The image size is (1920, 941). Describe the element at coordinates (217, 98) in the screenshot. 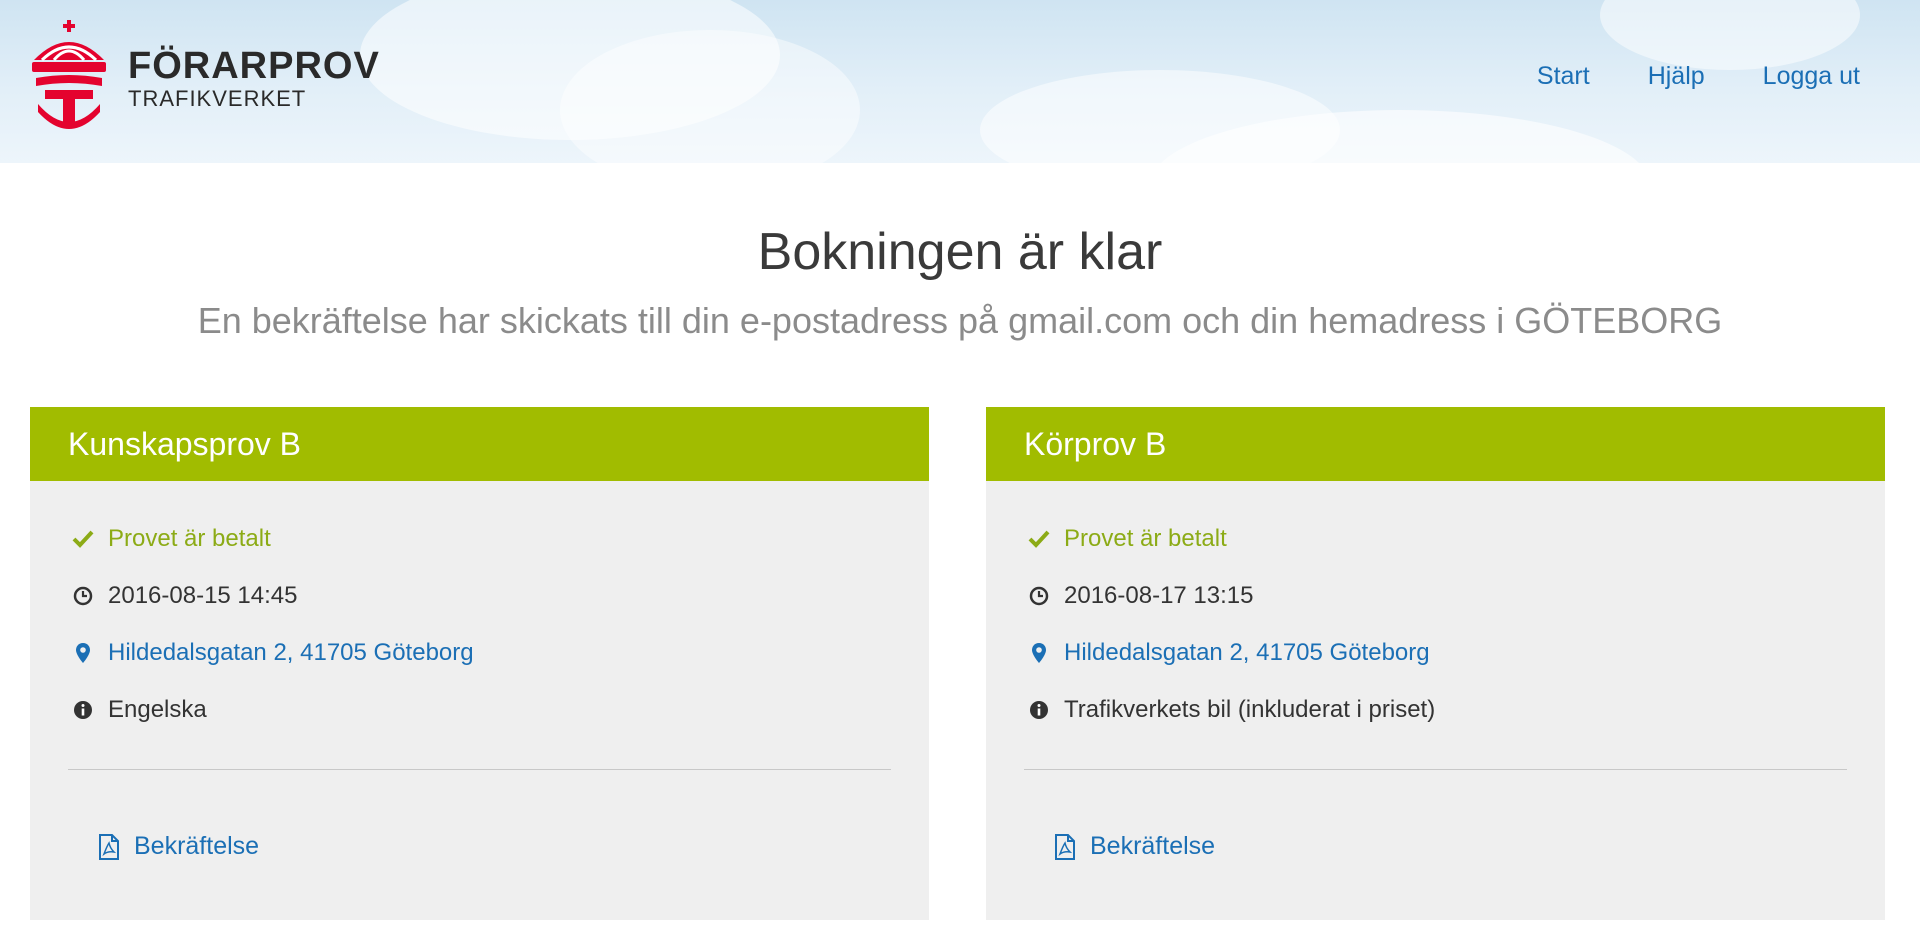

I see `logo-subtitle: TRAFIKVERKET` at that location.